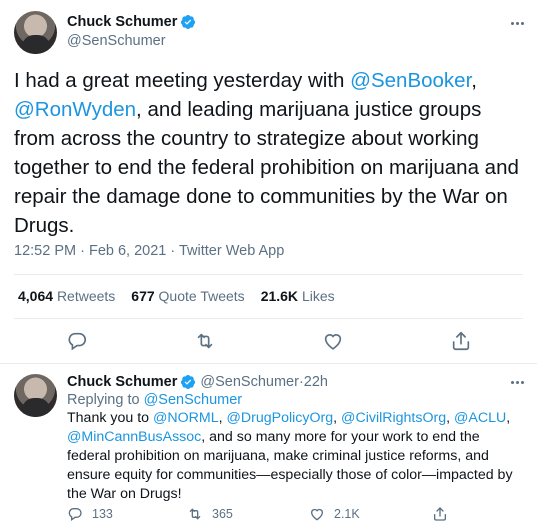 Image resolution: width=537 pixels, height=532 pixels. What do you see at coordinates (410, 80) in the screenshot?
I see `mention-link: @SenBooker` at bounding box center [410, 80].